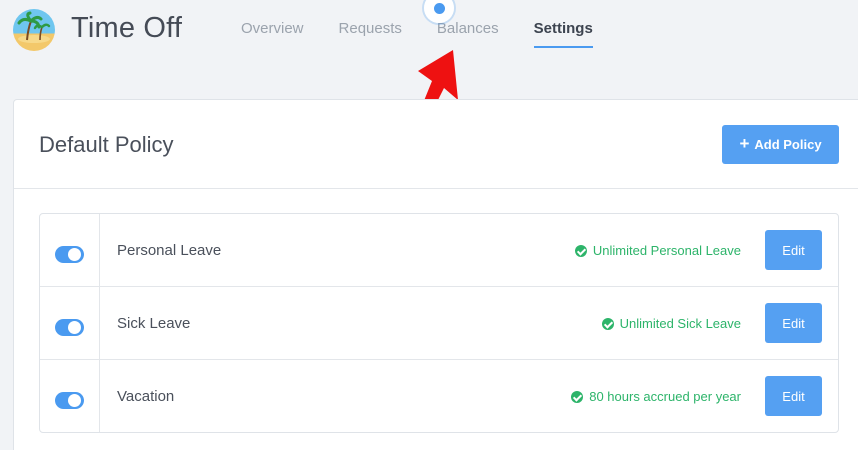  What do you see at coordinates (665, 396) in the screenshot?
I see `policy-status-text: 80 hours accrued per year` at bounding box center [665, 396].